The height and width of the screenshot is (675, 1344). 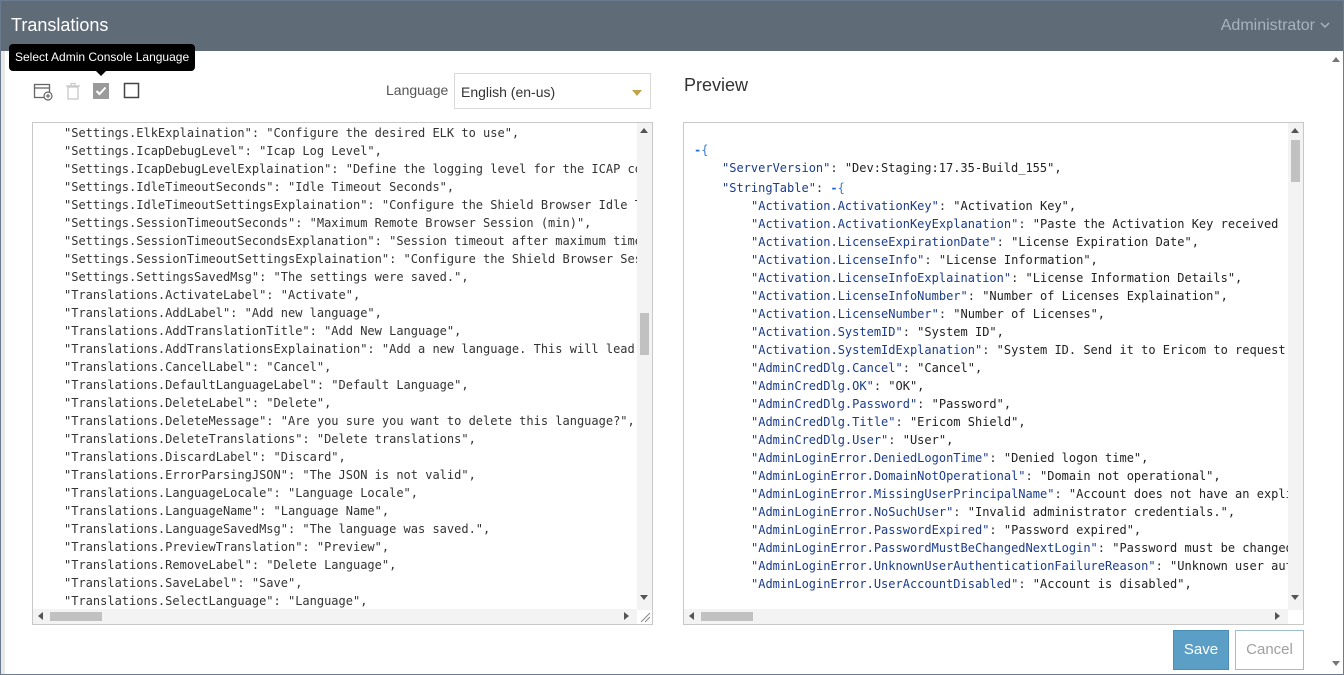 What do you see at coordinates (102, 60) in the screenshot?
I see `tooltip: Select Admin Console Language` at bounding box center [102, 60].